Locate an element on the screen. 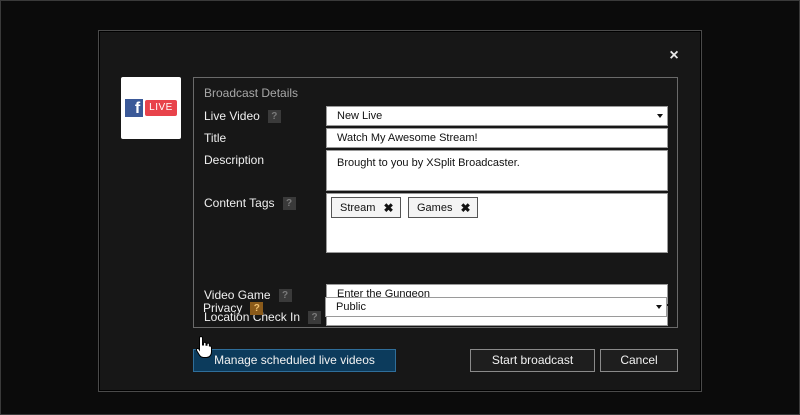  facebook-live-logo: f LIVE is located at coordinates (151, 108).